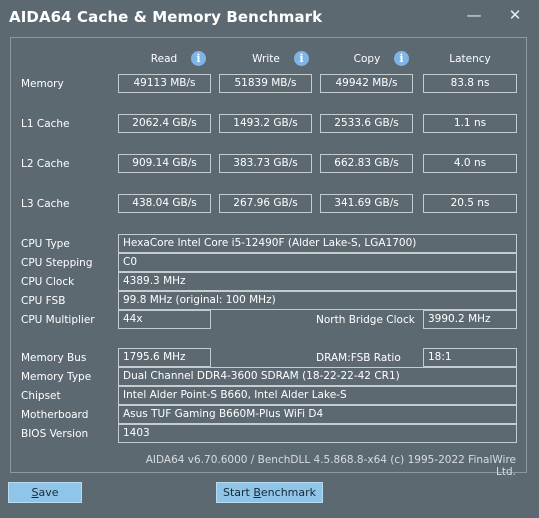 This screenshot has height=518, width=539. Describe the element at coordinates (358, 358) in the screenshot. I see `dram-fsb-ratio-label: DRAM:FSB Ratio` at that location.